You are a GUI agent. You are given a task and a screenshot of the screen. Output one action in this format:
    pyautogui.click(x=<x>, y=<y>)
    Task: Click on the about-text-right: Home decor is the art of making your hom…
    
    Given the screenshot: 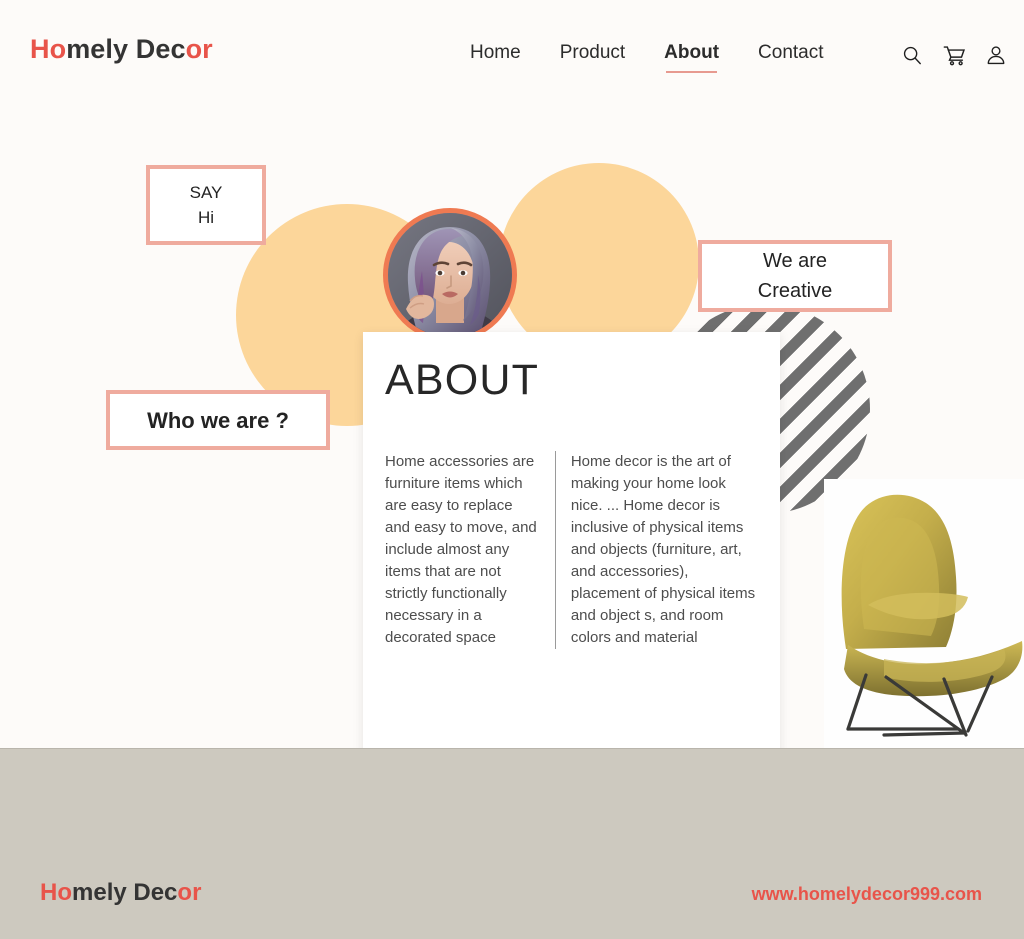 What is the action you would take?
    pyautogui.click(x=656, y=550)
    